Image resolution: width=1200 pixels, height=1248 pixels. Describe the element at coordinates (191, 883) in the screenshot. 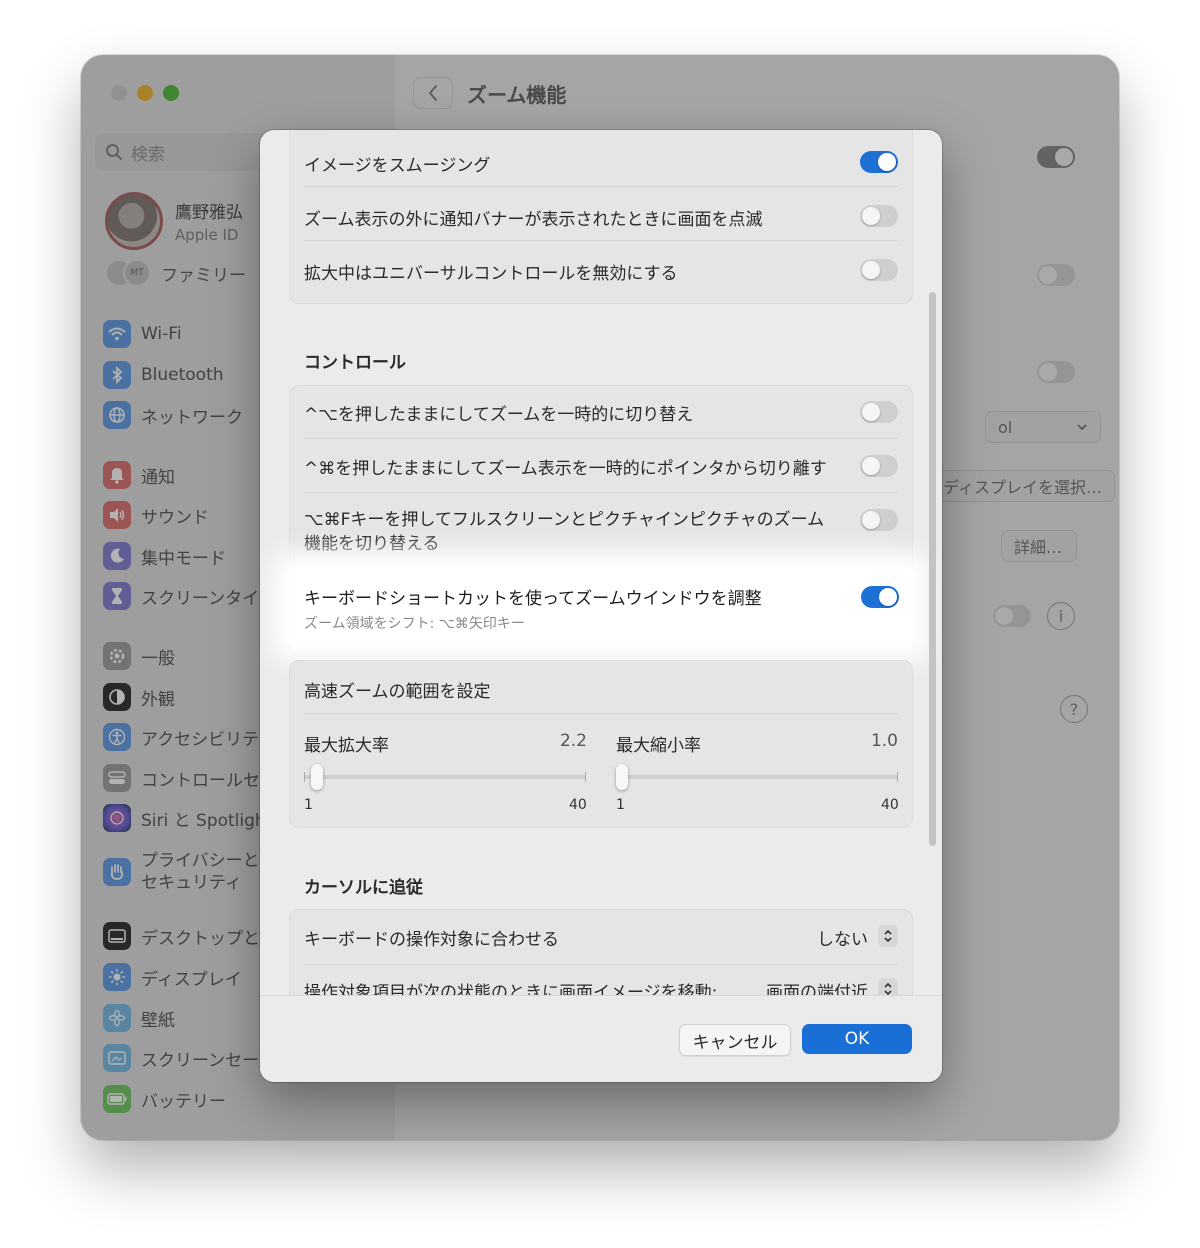

I see `privacy-label-line2: セキュリティ` at that location.